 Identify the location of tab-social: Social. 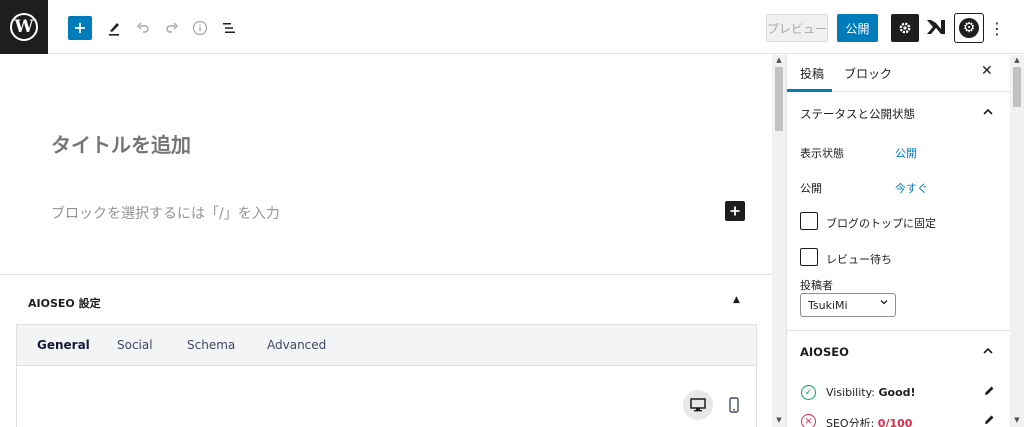
(135, 345).